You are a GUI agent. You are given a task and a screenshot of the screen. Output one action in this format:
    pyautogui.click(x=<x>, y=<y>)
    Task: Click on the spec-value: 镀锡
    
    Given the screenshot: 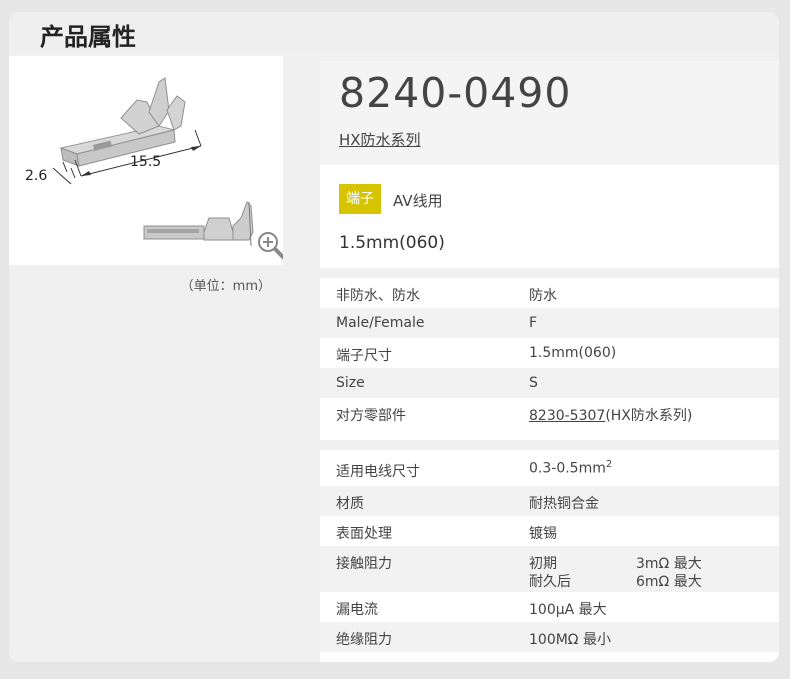 What is the action you would take?
    pyautogui.click(x=543, y=534)
    